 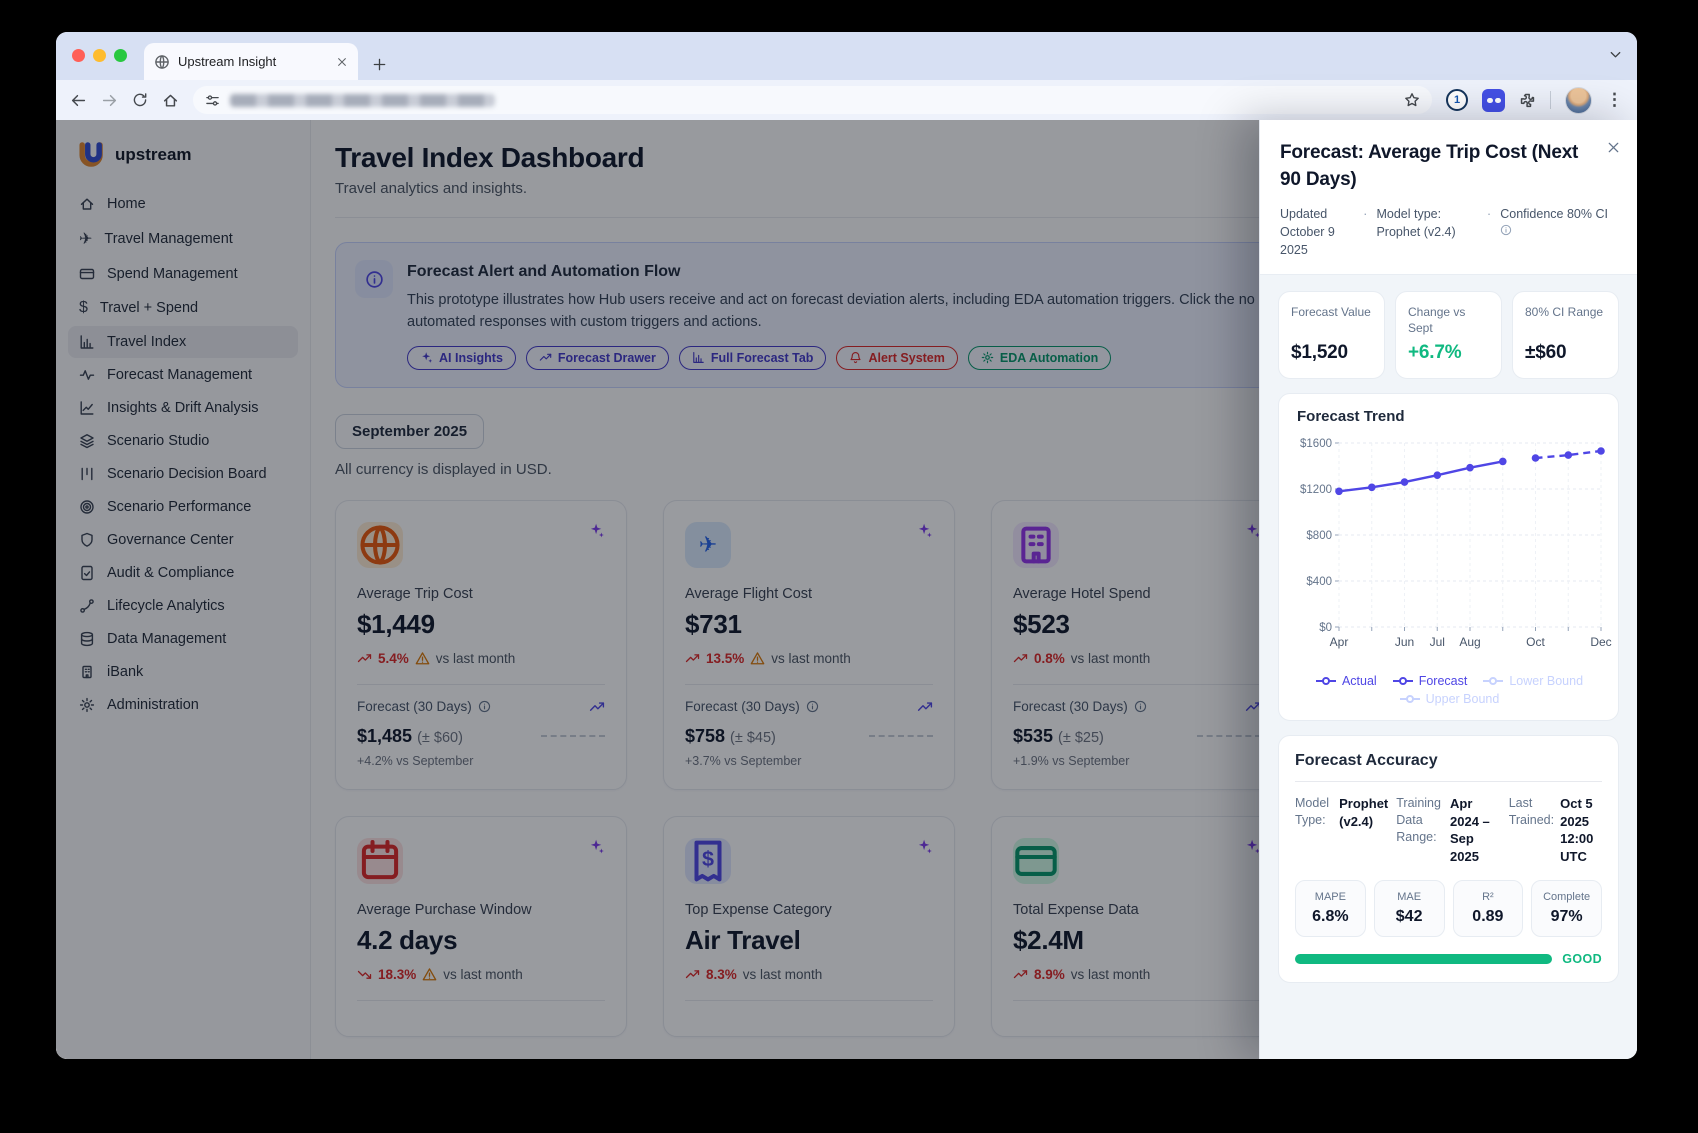 I want to click on accuracy-meta-item: Last Trained: Oct 5 2025 12:00 UTC, so click(x=1555, y=830).